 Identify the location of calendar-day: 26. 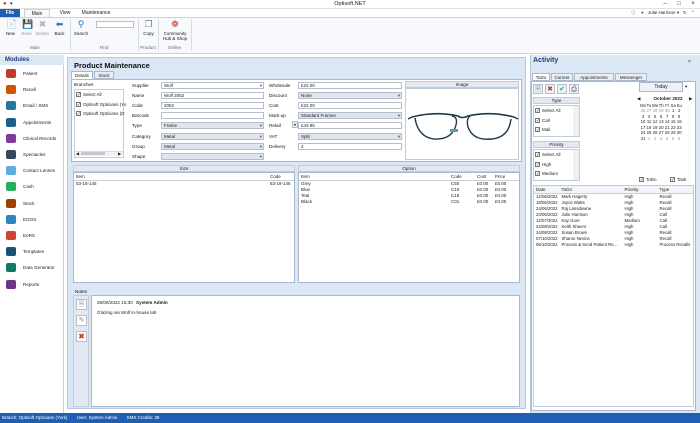
(655, 133).